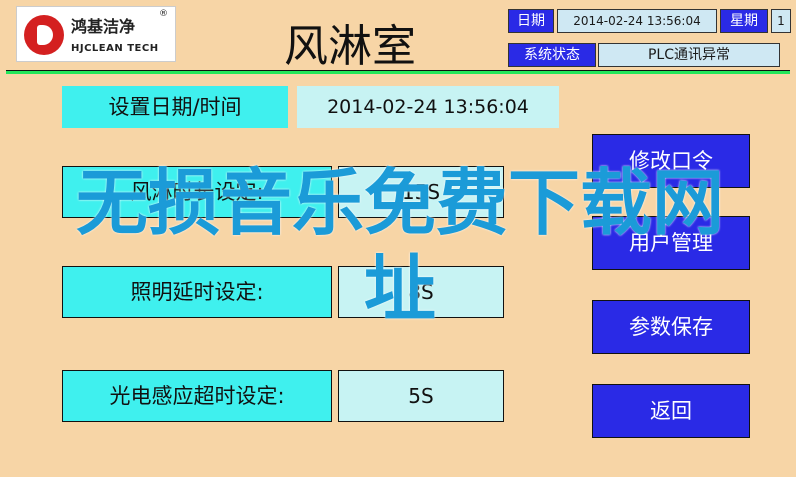 The image size is (796, 477). Describe the element at coordinates (744, 21) in the screenshot. I see `weekday-label: 星期` at that location.